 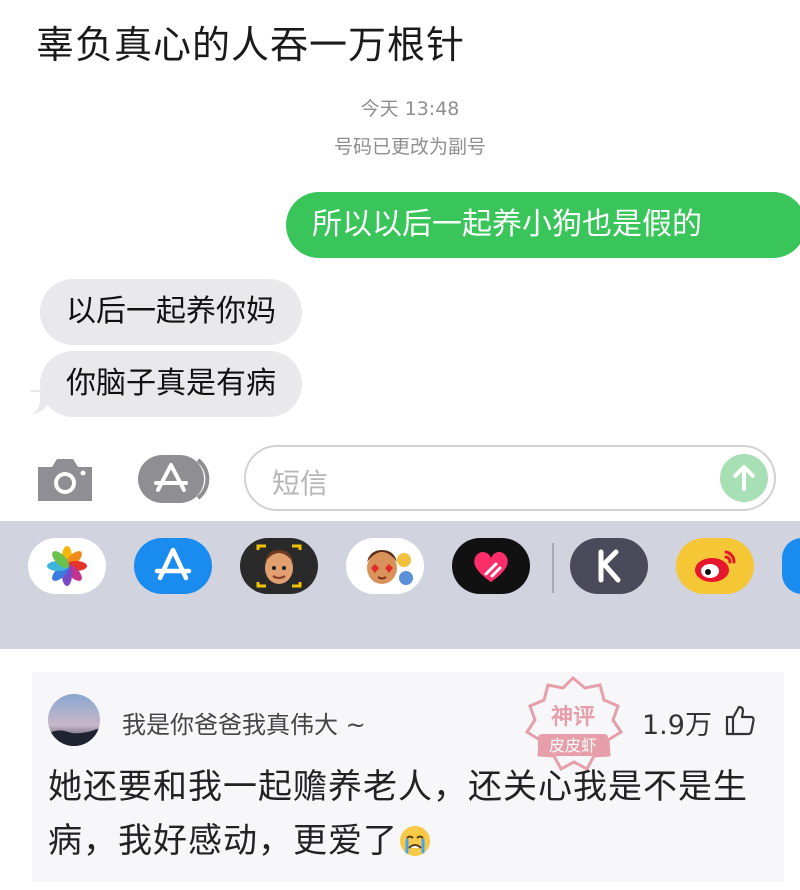 What do you see at coordinates (171, 312) in the screenshot?
I see `incoming-message-bubble: 以后一起养你妈` at bounding box center [171, 312].